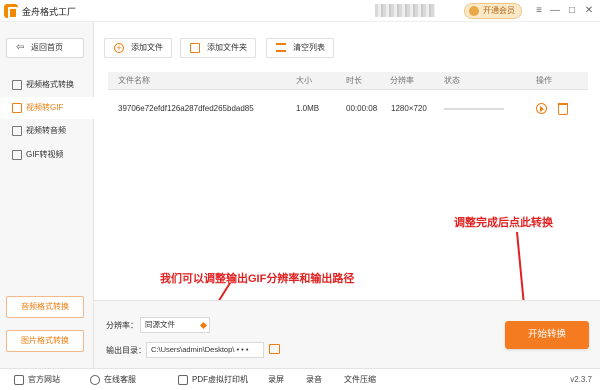 The image size is (600, 390). Describe the element at coordinates (50, 84) in the screenshot. I see `sidebar-item-label: 视频格式转换` at that location.